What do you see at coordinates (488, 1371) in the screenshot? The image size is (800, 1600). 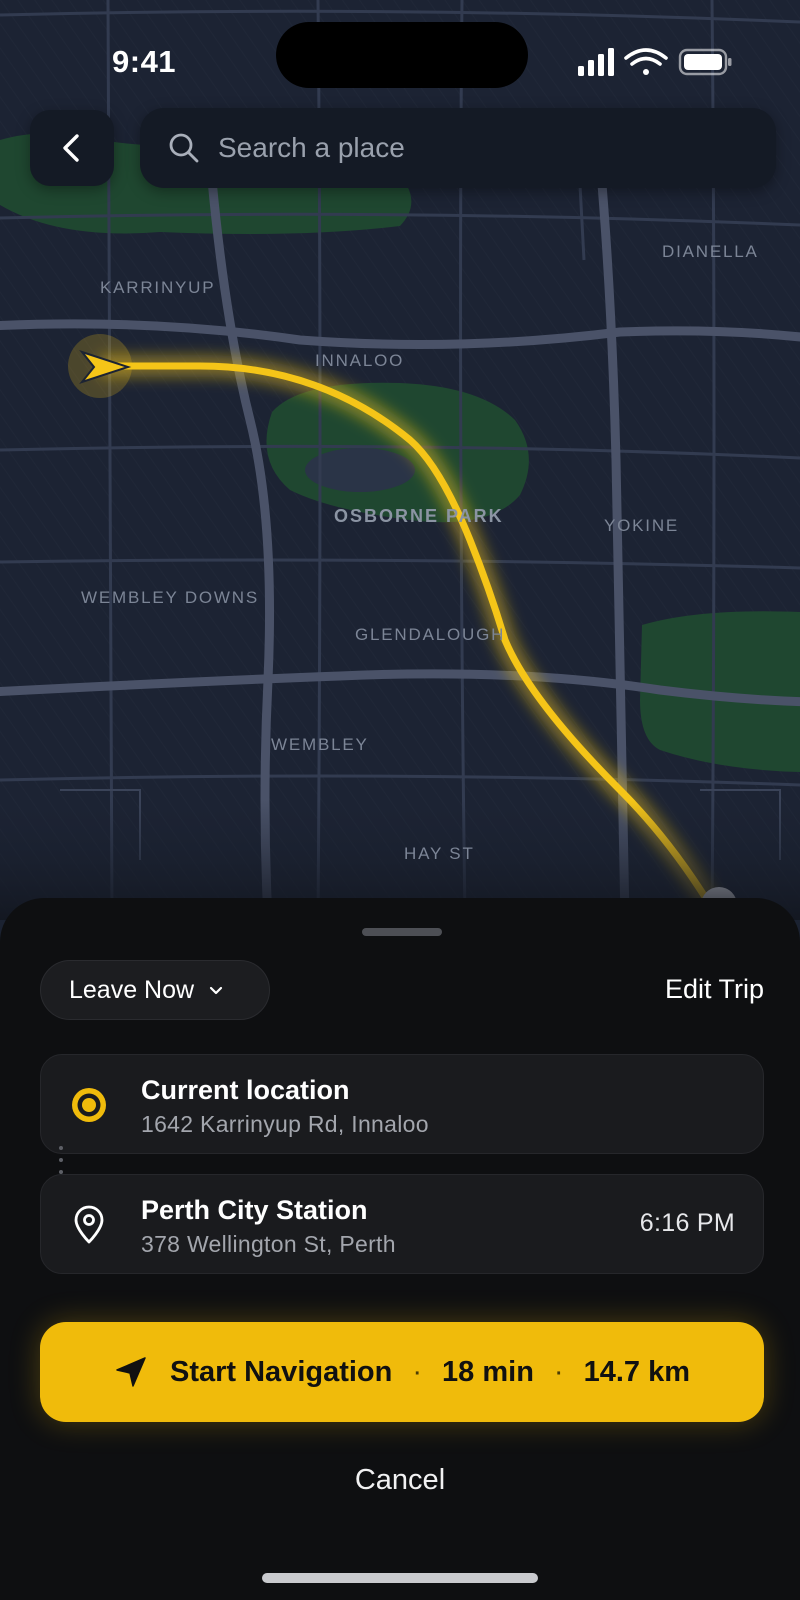 I see `trip-duration: 18 min` at bounding box center [488, 1371].